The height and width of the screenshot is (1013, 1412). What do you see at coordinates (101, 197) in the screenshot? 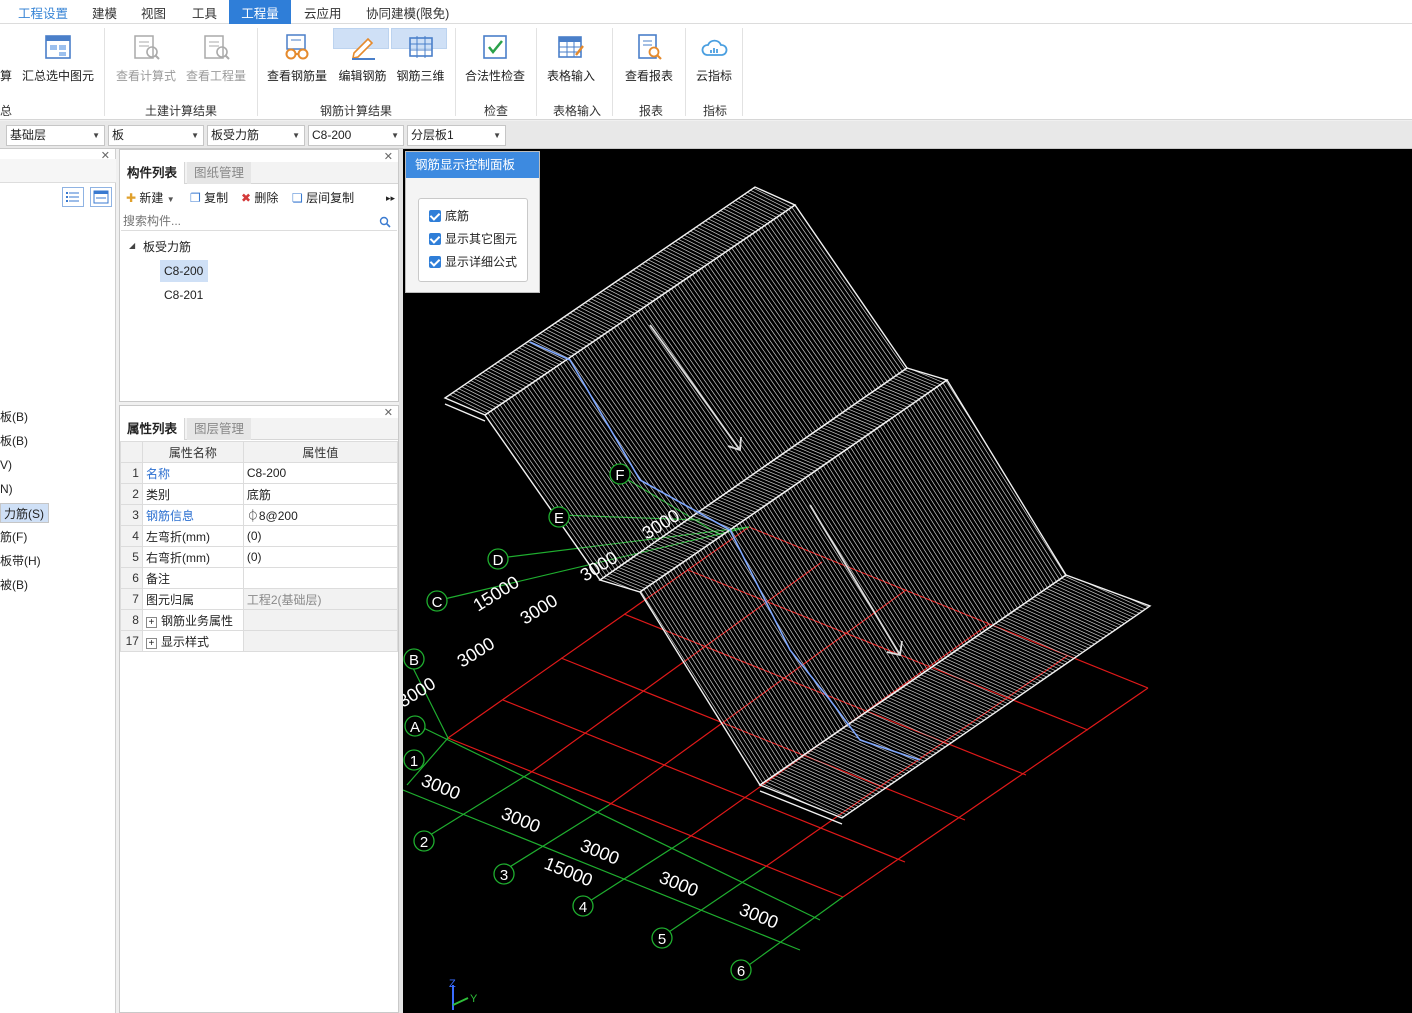
I see `detail-view-icon` at bounding box center [101, 197].